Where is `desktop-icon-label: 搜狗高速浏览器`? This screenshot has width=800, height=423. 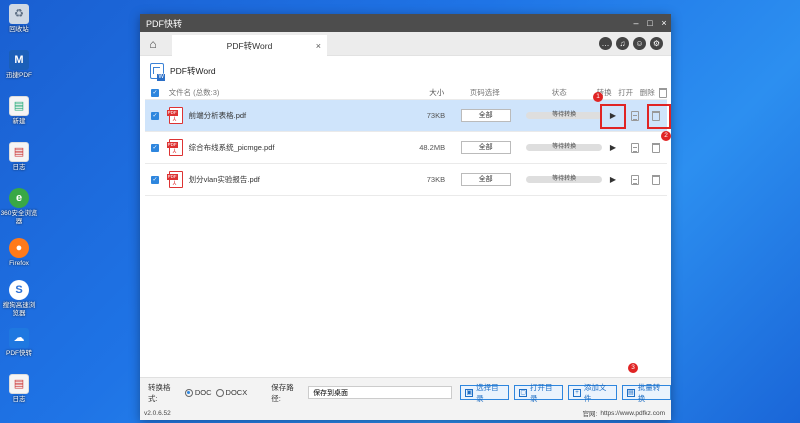 desktop-icon-label: 搜狗高速浏览器 is located at coordinates (19, 309).